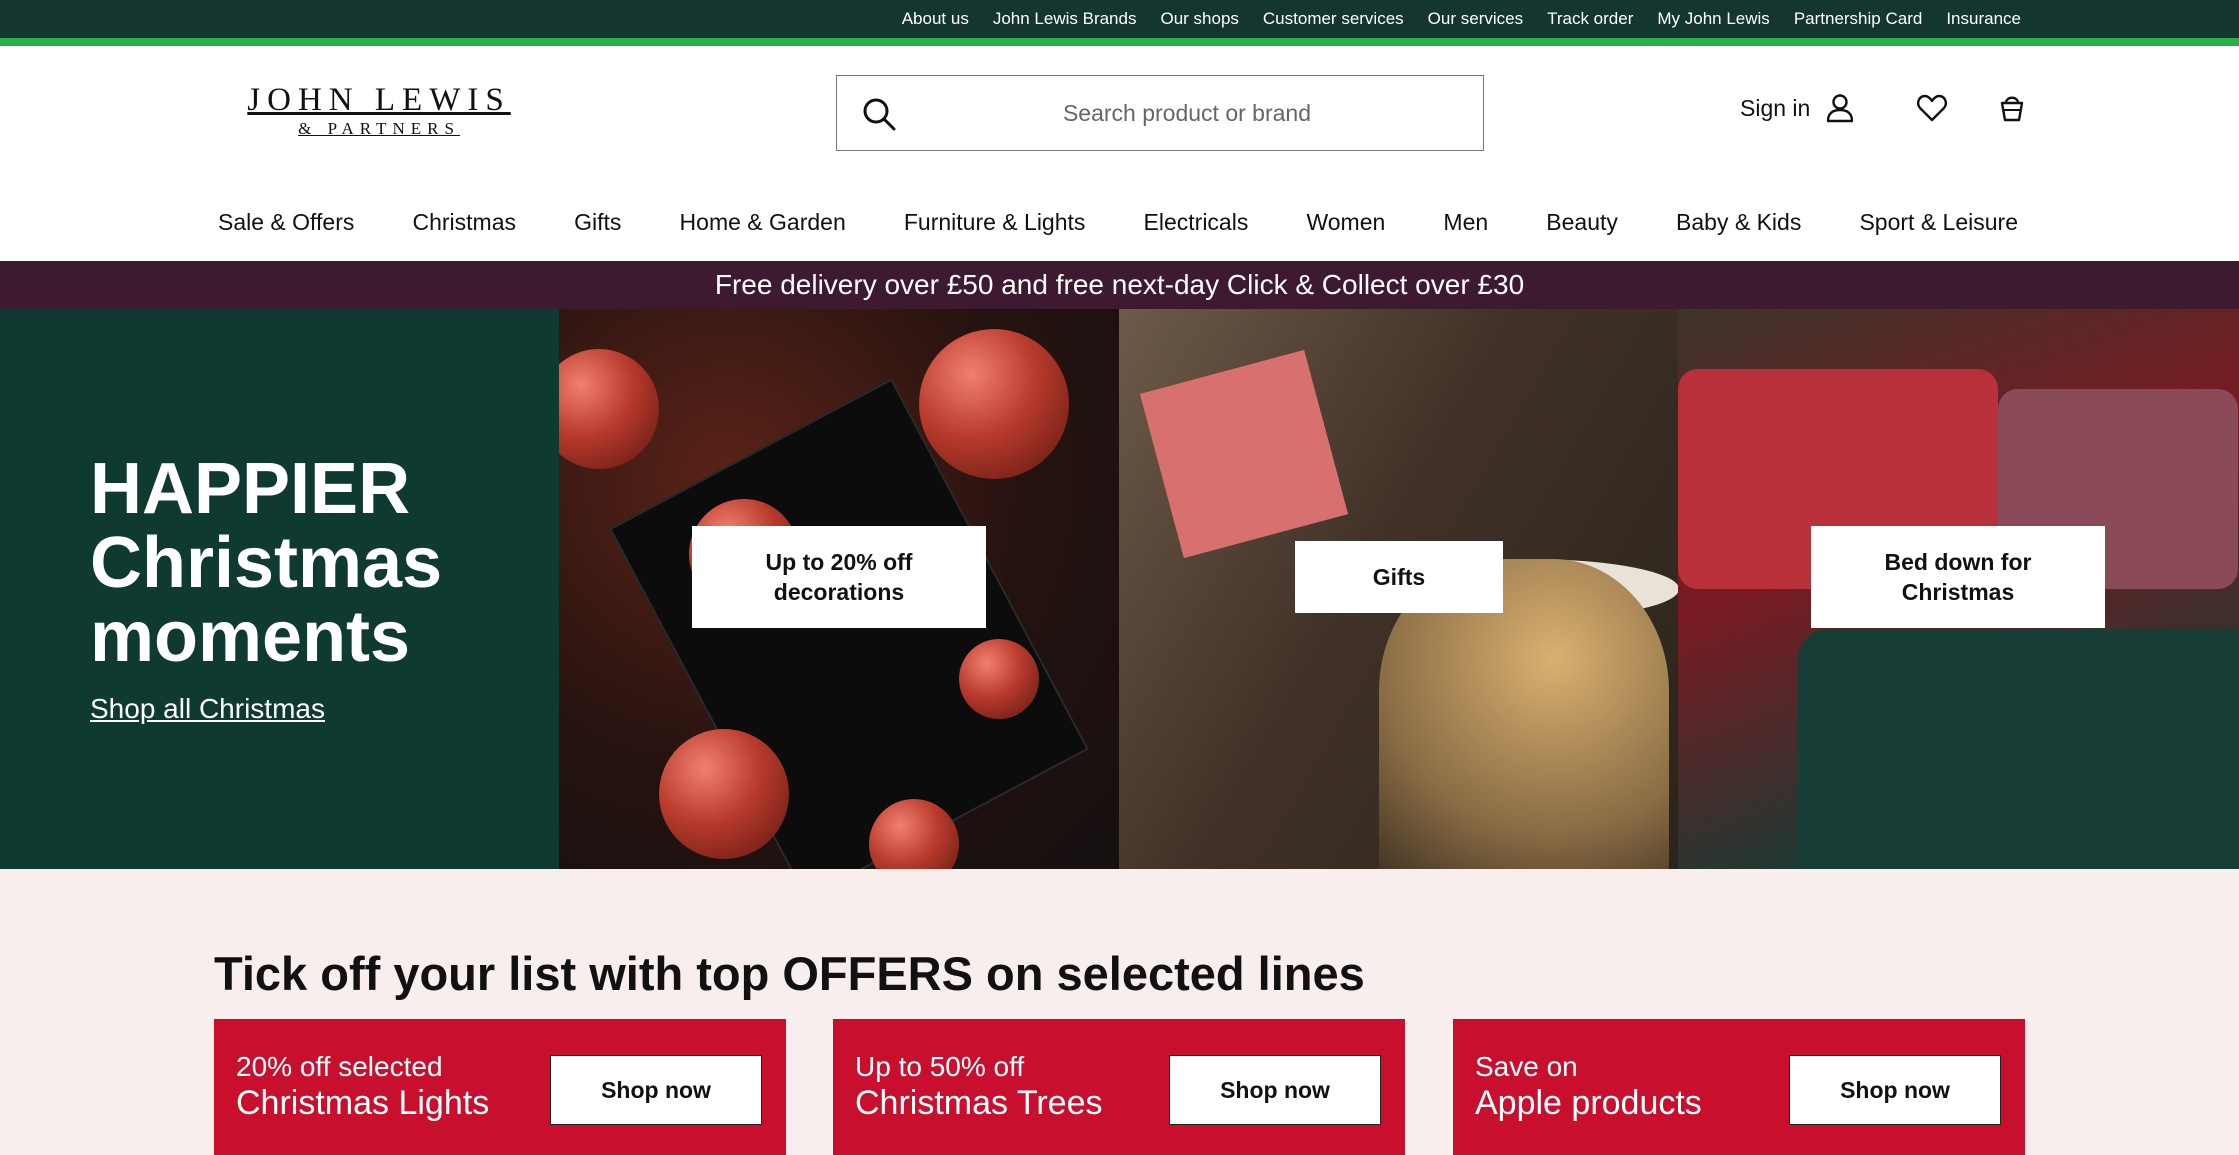  I want to click on utility-link-our-services: Our services, so click(1475, 19).